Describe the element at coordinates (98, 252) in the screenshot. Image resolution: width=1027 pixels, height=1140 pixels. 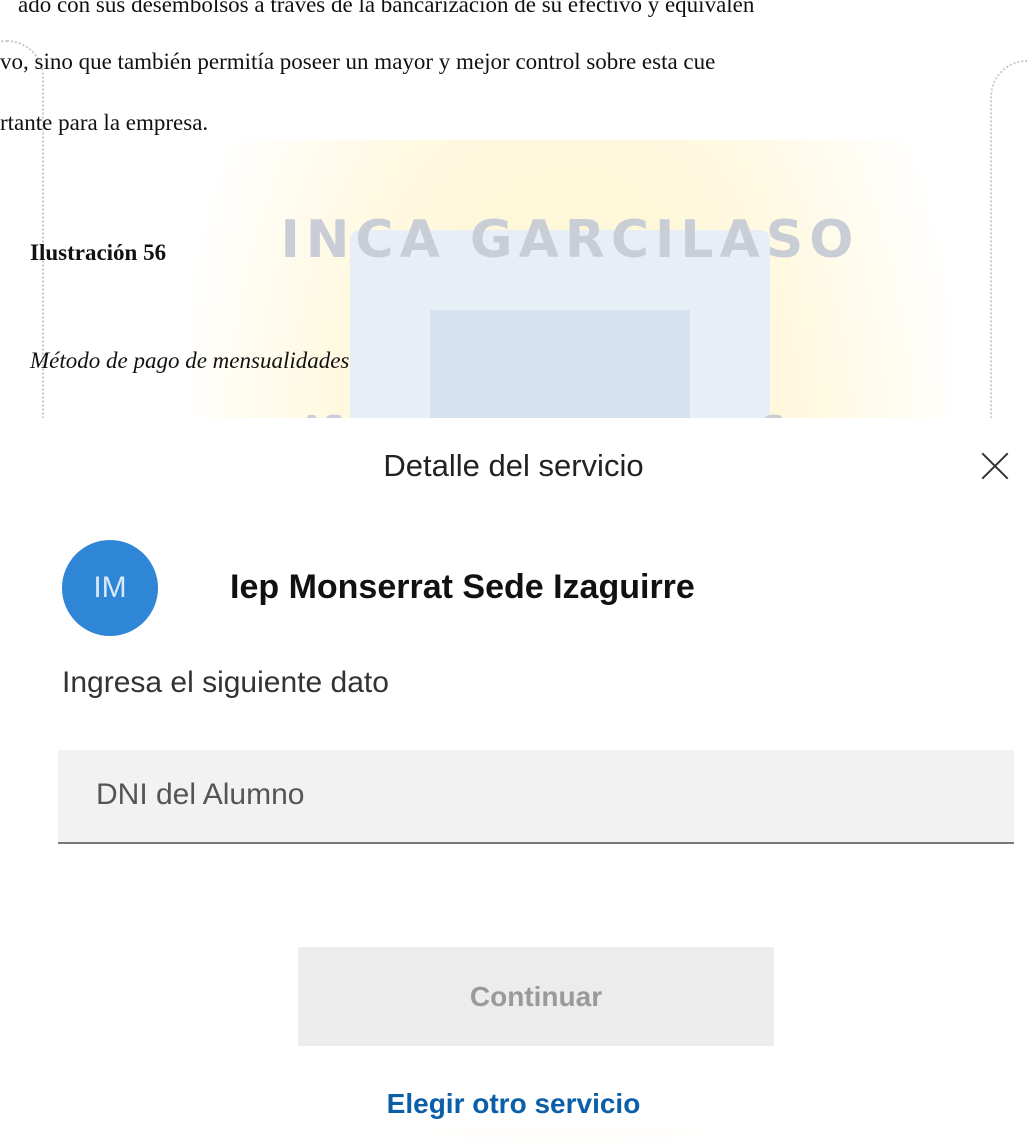
I see `figure-number: Ilustración 56` at that location.